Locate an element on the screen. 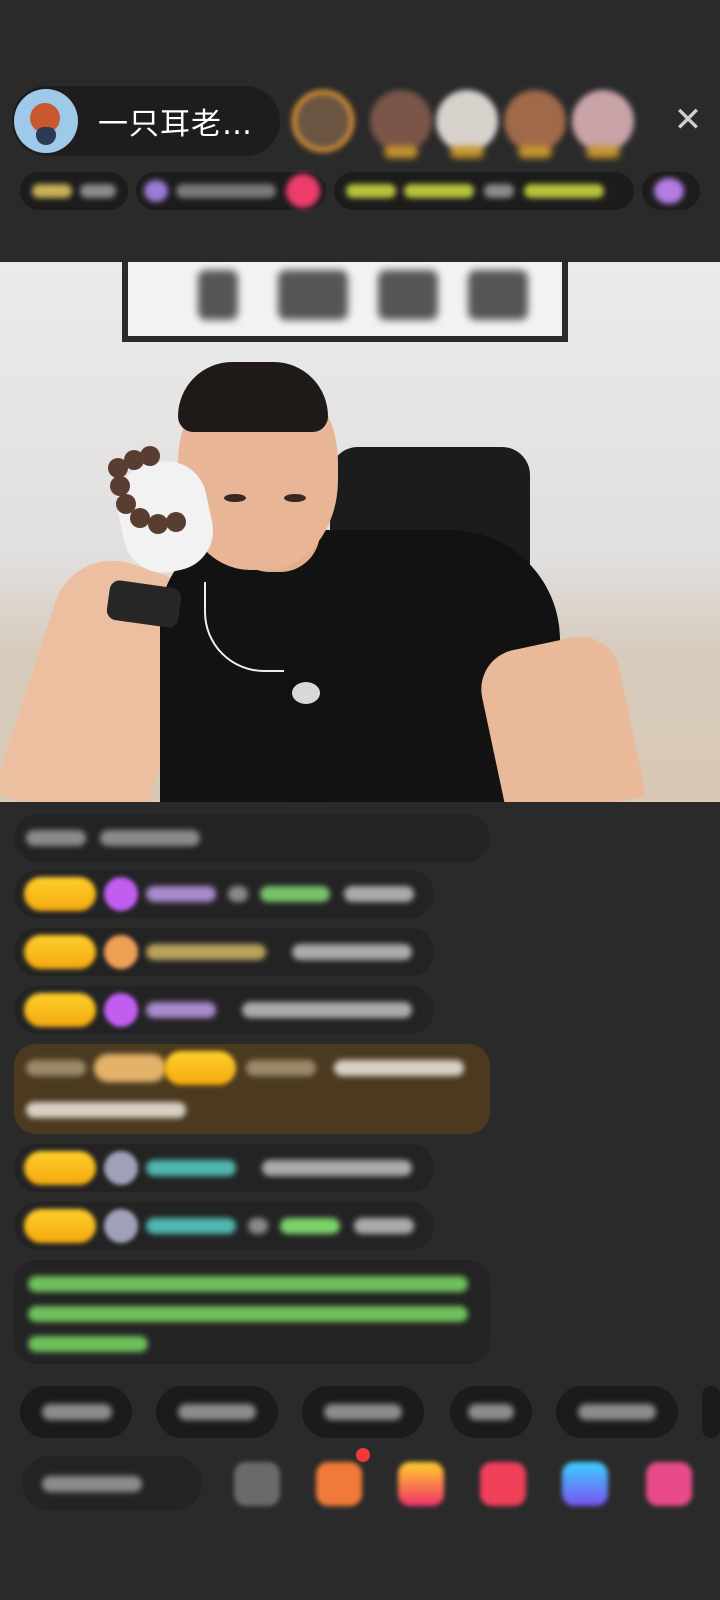  vip-entrance-message is located at coordinates (252, 1089).